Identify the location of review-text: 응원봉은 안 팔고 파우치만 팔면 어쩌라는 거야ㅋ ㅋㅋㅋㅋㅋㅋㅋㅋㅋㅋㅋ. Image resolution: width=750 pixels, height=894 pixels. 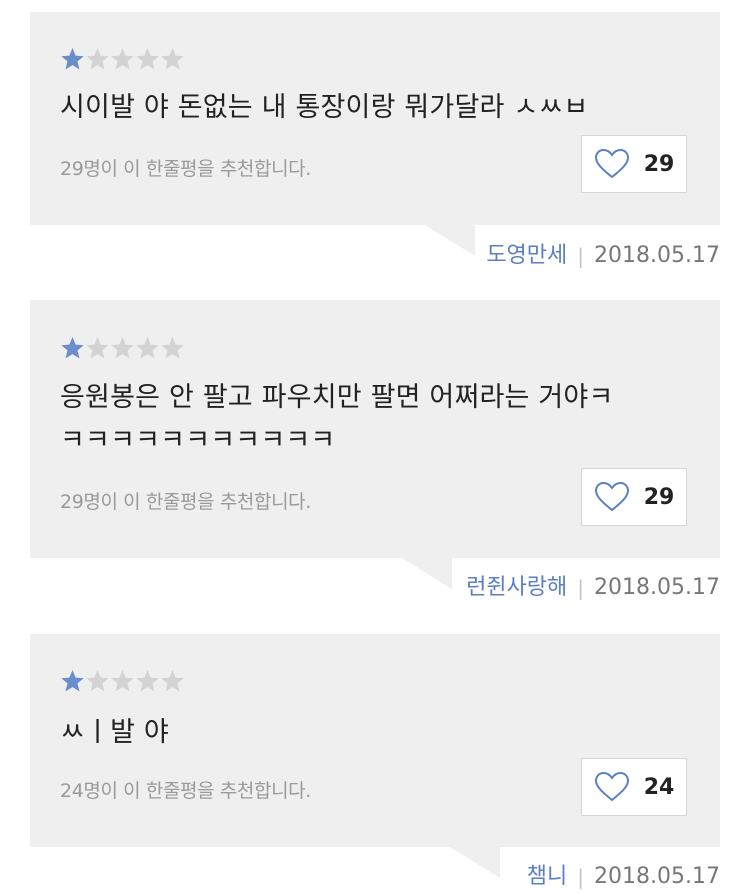
(337, 419).